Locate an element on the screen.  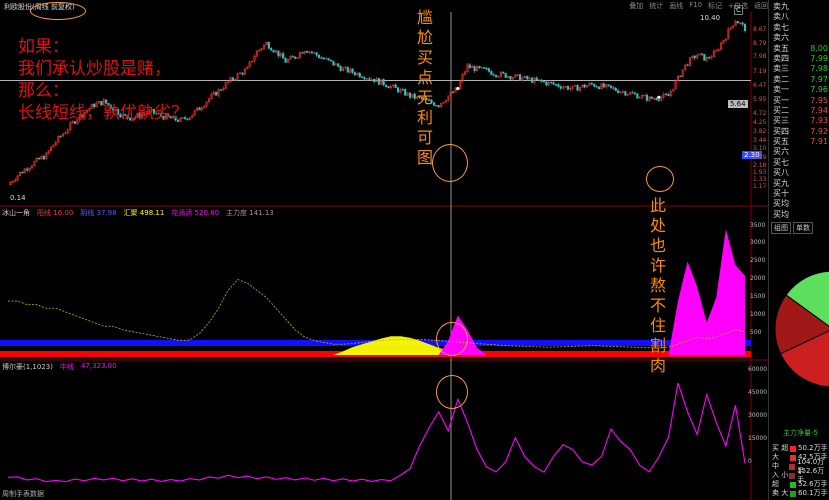
ind1-axis-label: 2000 is located at coordinates (758, 278).